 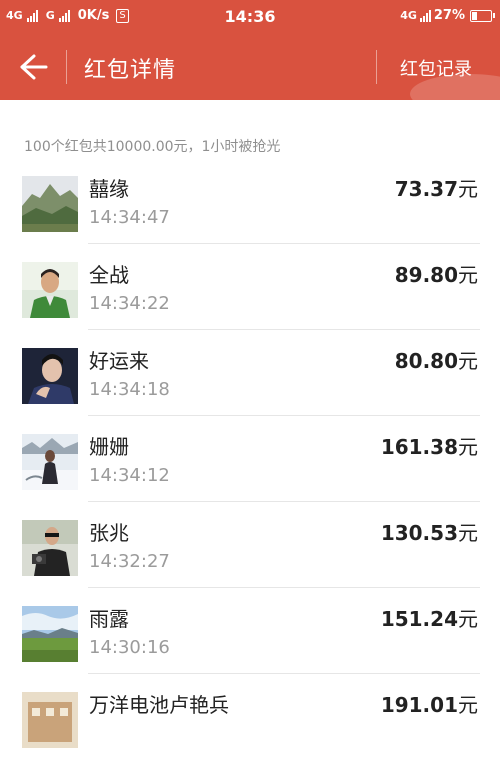 I want to click on packet-summary: 100个红包共10000.00元，1小时被抢光, so click(x=152, y=147).